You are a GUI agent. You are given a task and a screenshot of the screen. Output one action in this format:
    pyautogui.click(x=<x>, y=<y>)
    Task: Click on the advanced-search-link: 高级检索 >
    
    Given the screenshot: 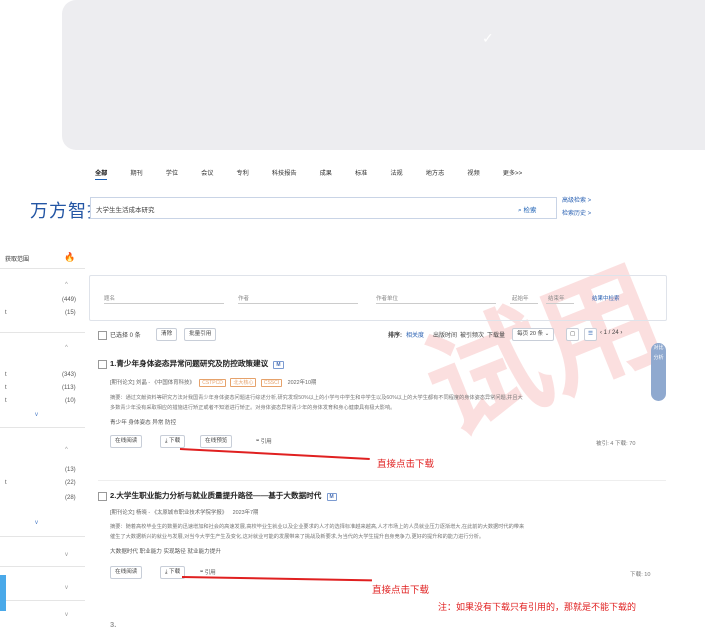 What is the action you would take?
    pyautogui.click(x=576, y=201)
    